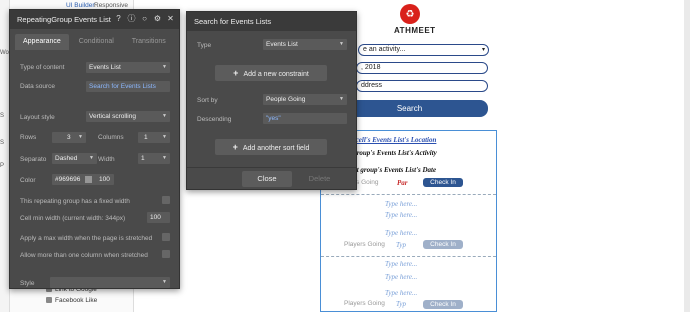 The image size is (690, 312). What do you see at coordinates (233, 21) in the screenshot?
I see `popup-title: Search for Events Lists` at bounding box center [233, 21].